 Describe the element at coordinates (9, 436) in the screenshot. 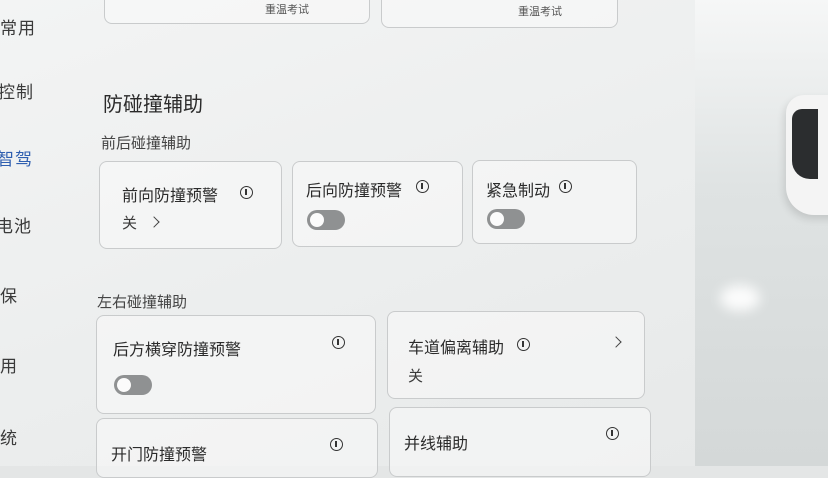

I see `sidebar-item-system: 统` at that location.